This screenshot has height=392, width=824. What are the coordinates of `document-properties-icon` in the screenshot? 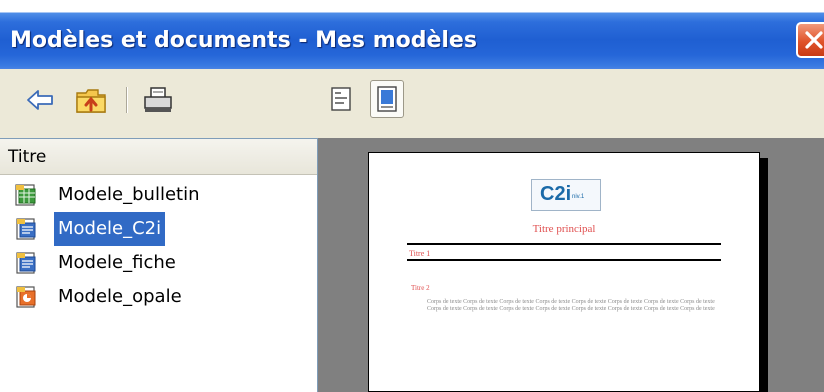 It's located at (341, 99).